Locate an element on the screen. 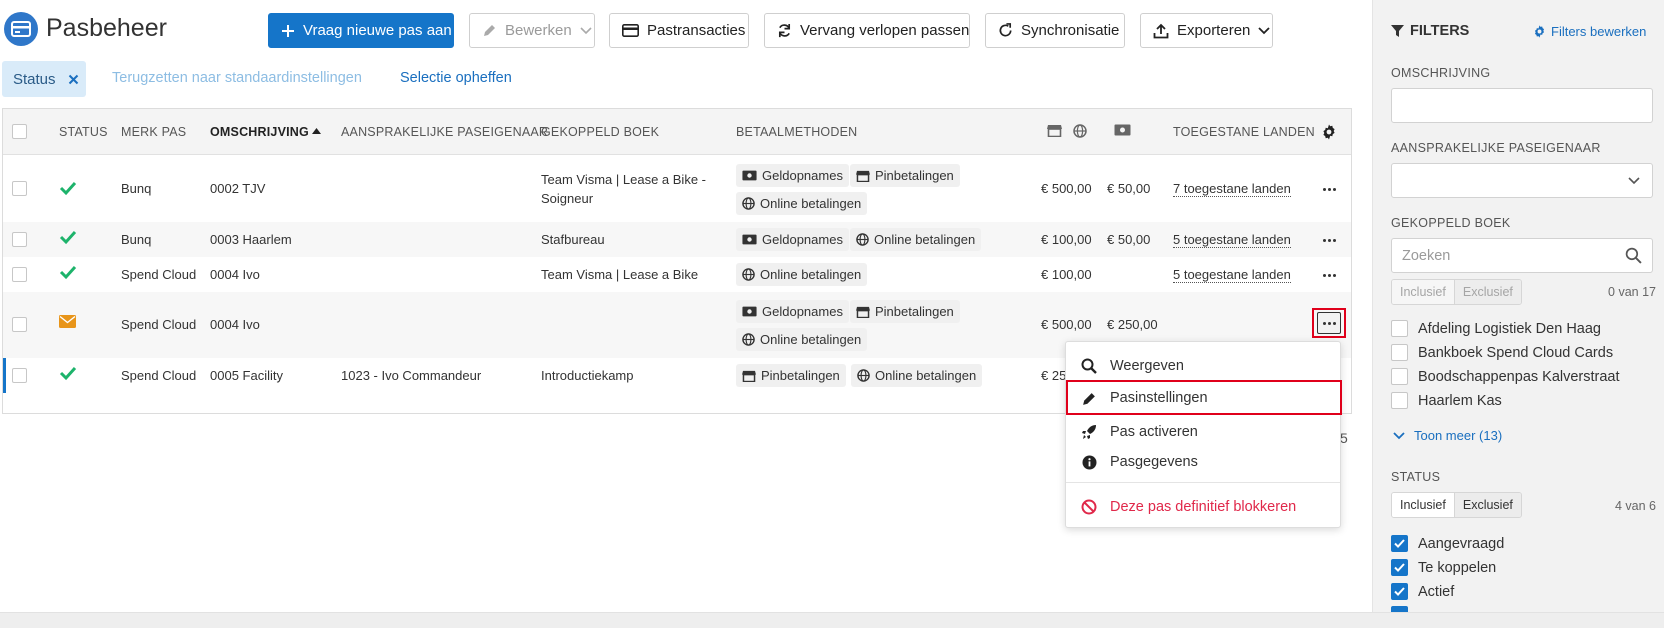  show-more-link: Toon meer (13) is located at coordinates (1447, 435).